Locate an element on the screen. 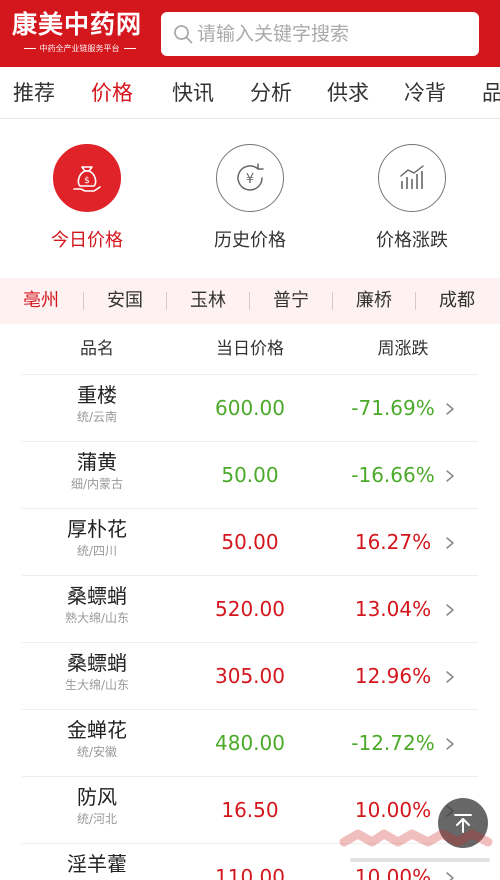 This screenshot has width=500, height=880. item-cell: 桑螵蛸熟大绵/山东 is located at coordinates (97, 604).